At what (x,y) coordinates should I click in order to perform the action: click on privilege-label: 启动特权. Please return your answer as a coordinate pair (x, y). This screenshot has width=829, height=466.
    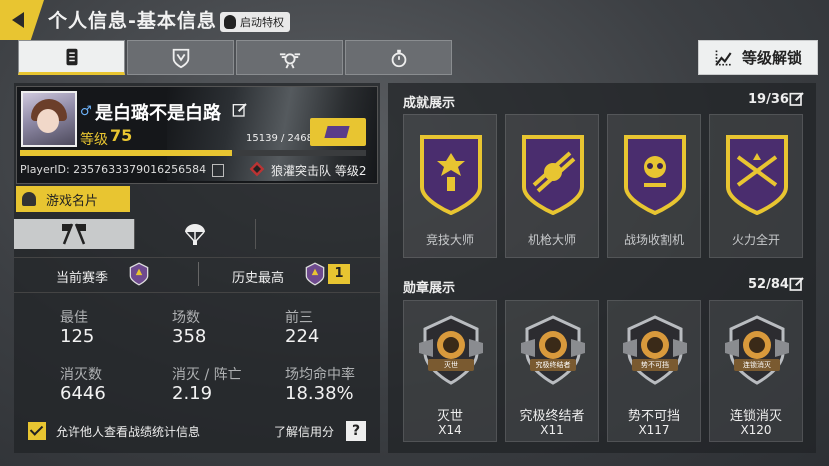
    Looking at the image, I should click on (262, 22).